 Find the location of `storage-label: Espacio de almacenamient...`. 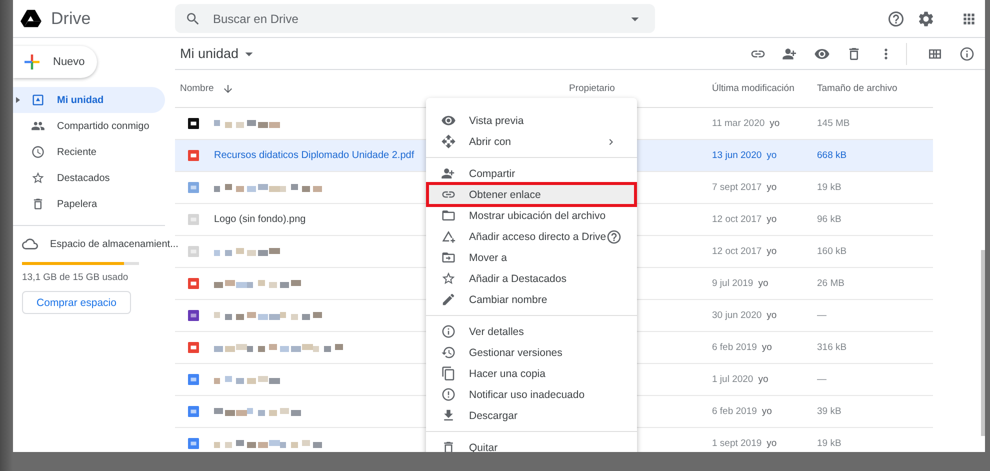

storage-label: Espacio de almacenamient... is located at coordinates (114, 244).